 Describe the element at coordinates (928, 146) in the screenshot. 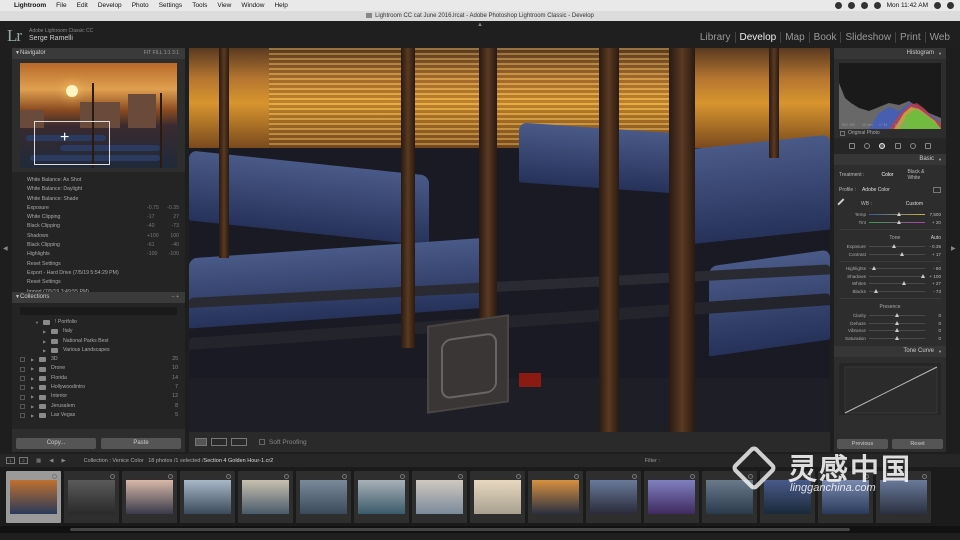

I see `adjustment-brush-icon` at that location.